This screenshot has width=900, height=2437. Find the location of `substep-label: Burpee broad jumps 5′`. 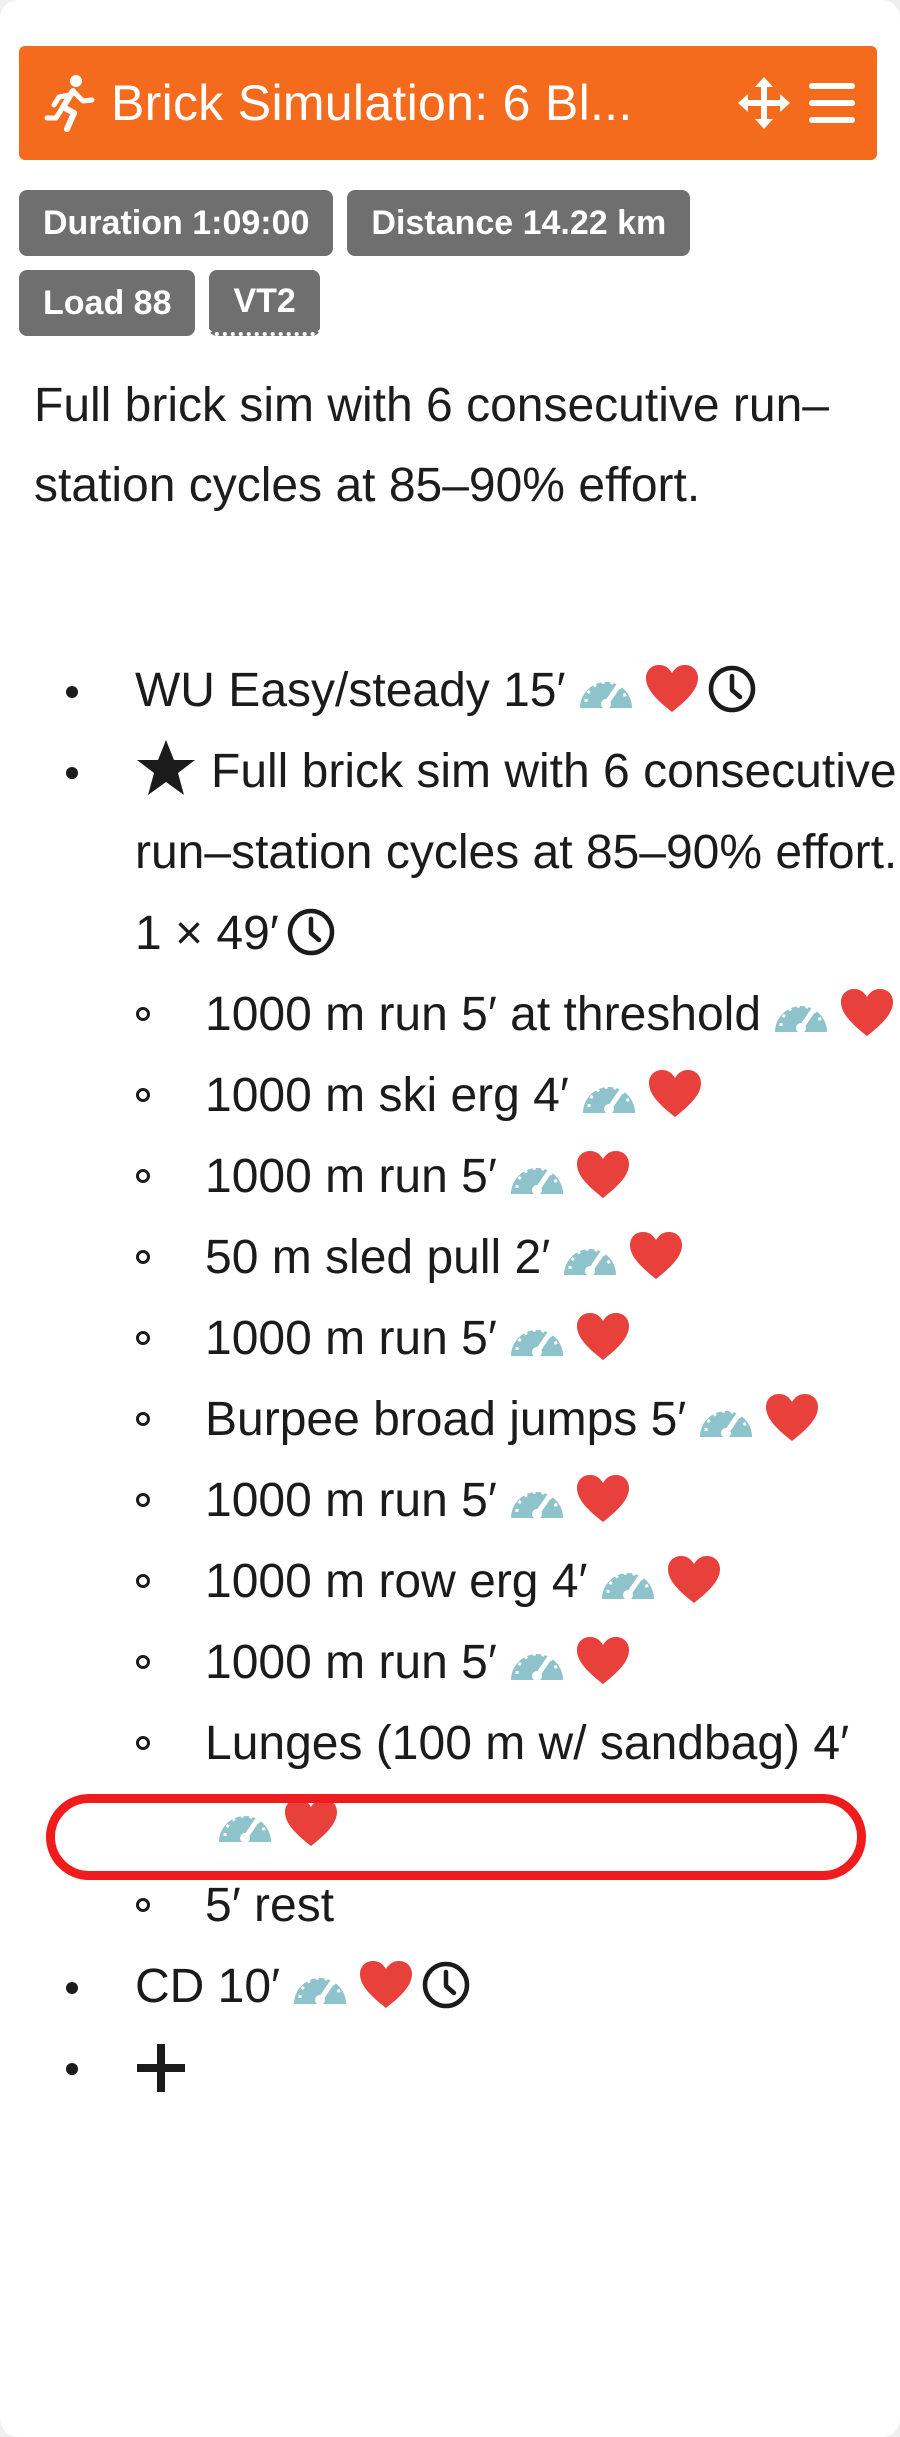

substep-label: Burpee broad jumps 5′ is located at coordinates (446, 1419).